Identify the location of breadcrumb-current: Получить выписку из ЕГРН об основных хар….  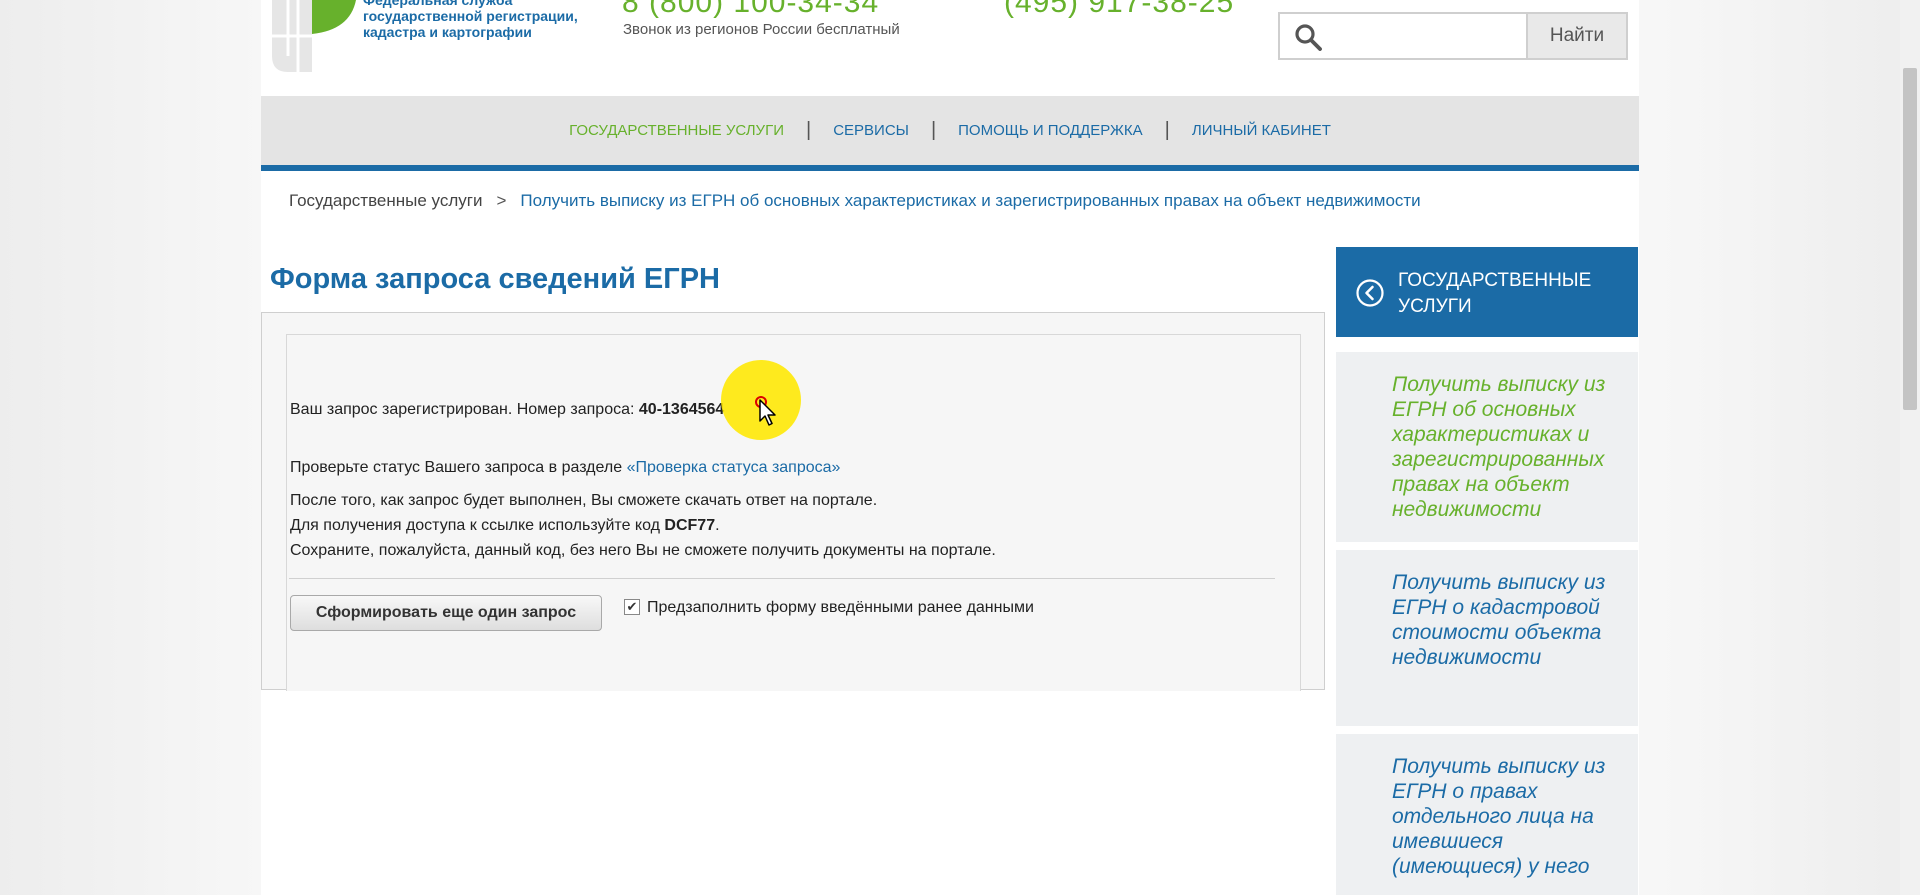
(970, 200).